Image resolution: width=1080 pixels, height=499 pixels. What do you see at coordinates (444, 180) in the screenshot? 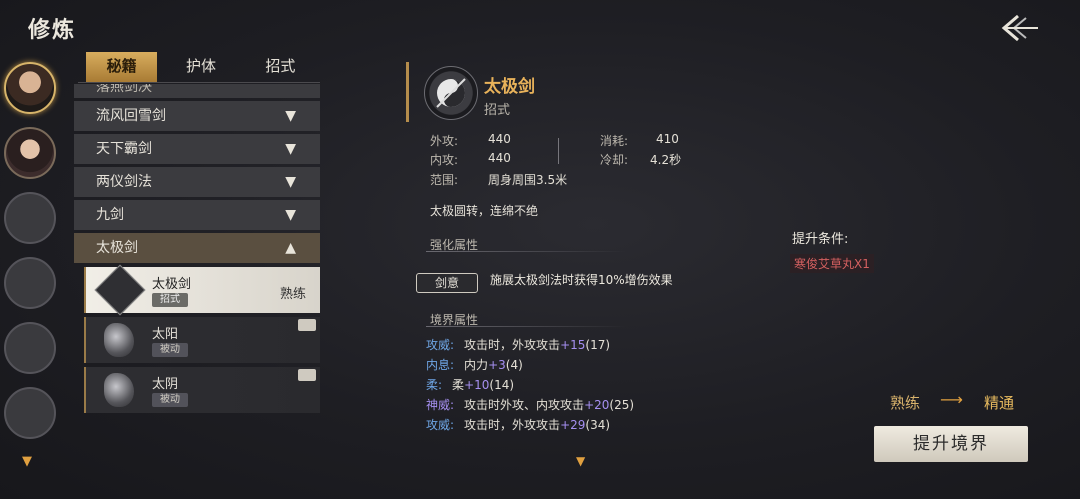
I see `stat-label: 范围:` at bounding box center [444, 180].